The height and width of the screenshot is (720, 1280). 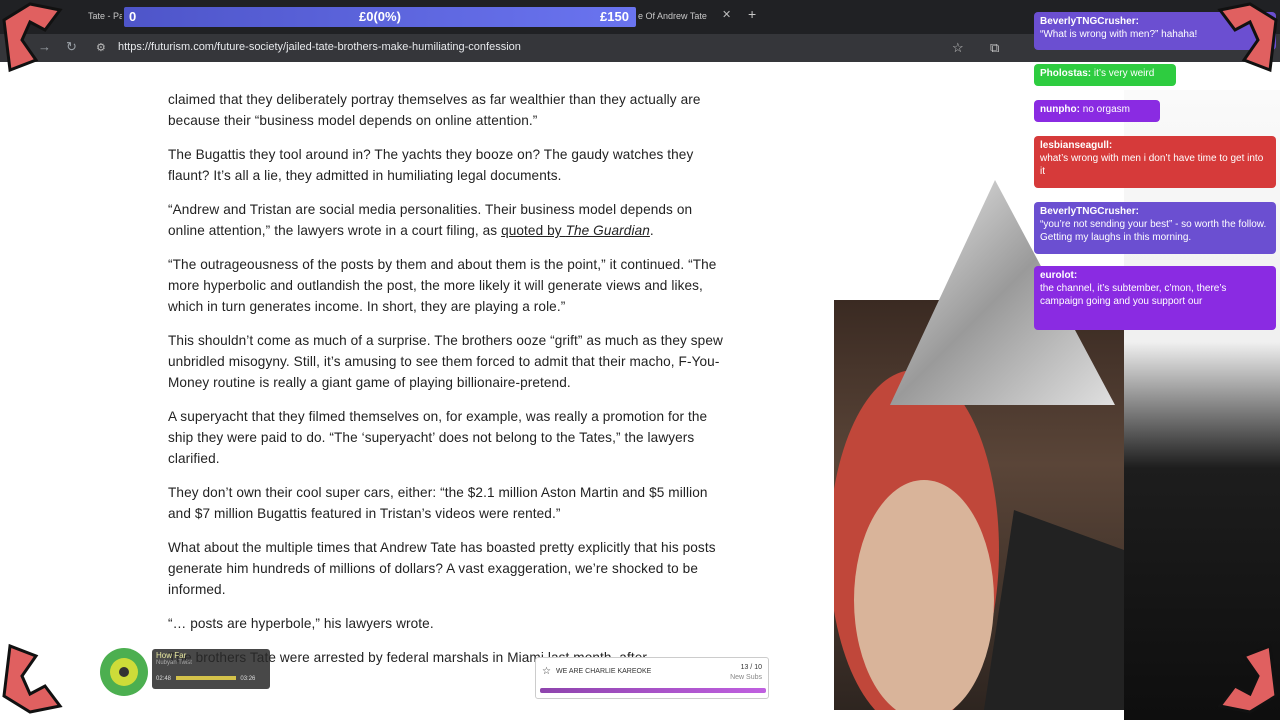 I want to click on song-title: How Far, so click(x=171, y=655).